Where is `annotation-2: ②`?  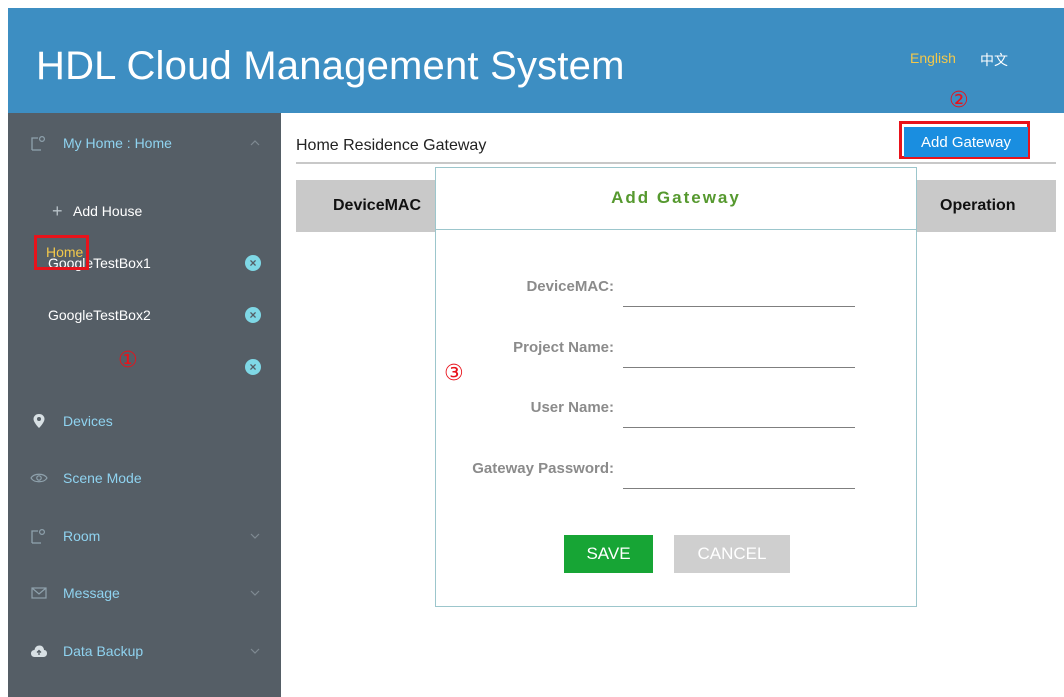 annotation-2: ② is located at coordinates (959, 100).